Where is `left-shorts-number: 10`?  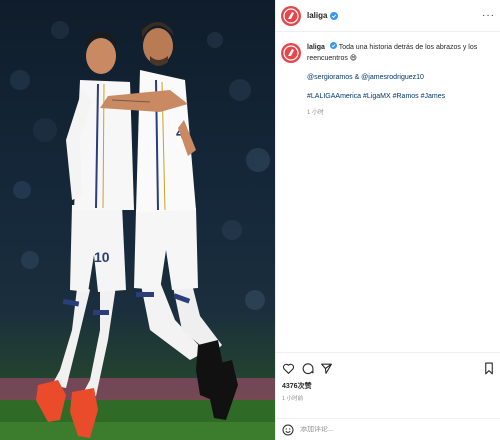
left-shorts-number: 10 is located at coordinates (102, 257).